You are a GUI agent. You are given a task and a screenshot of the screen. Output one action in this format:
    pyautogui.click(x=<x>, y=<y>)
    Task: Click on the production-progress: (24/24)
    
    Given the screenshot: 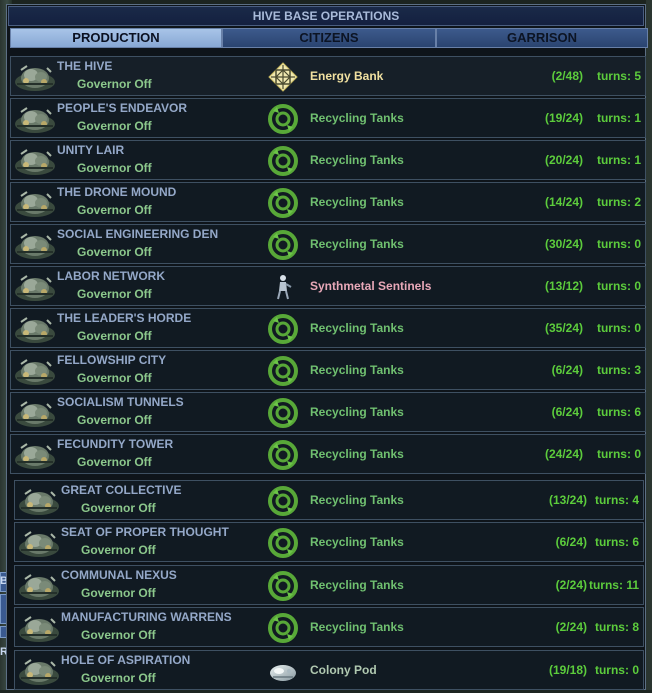 What is the action you would take?
    pyautogui.click(x=563, y=454)
    